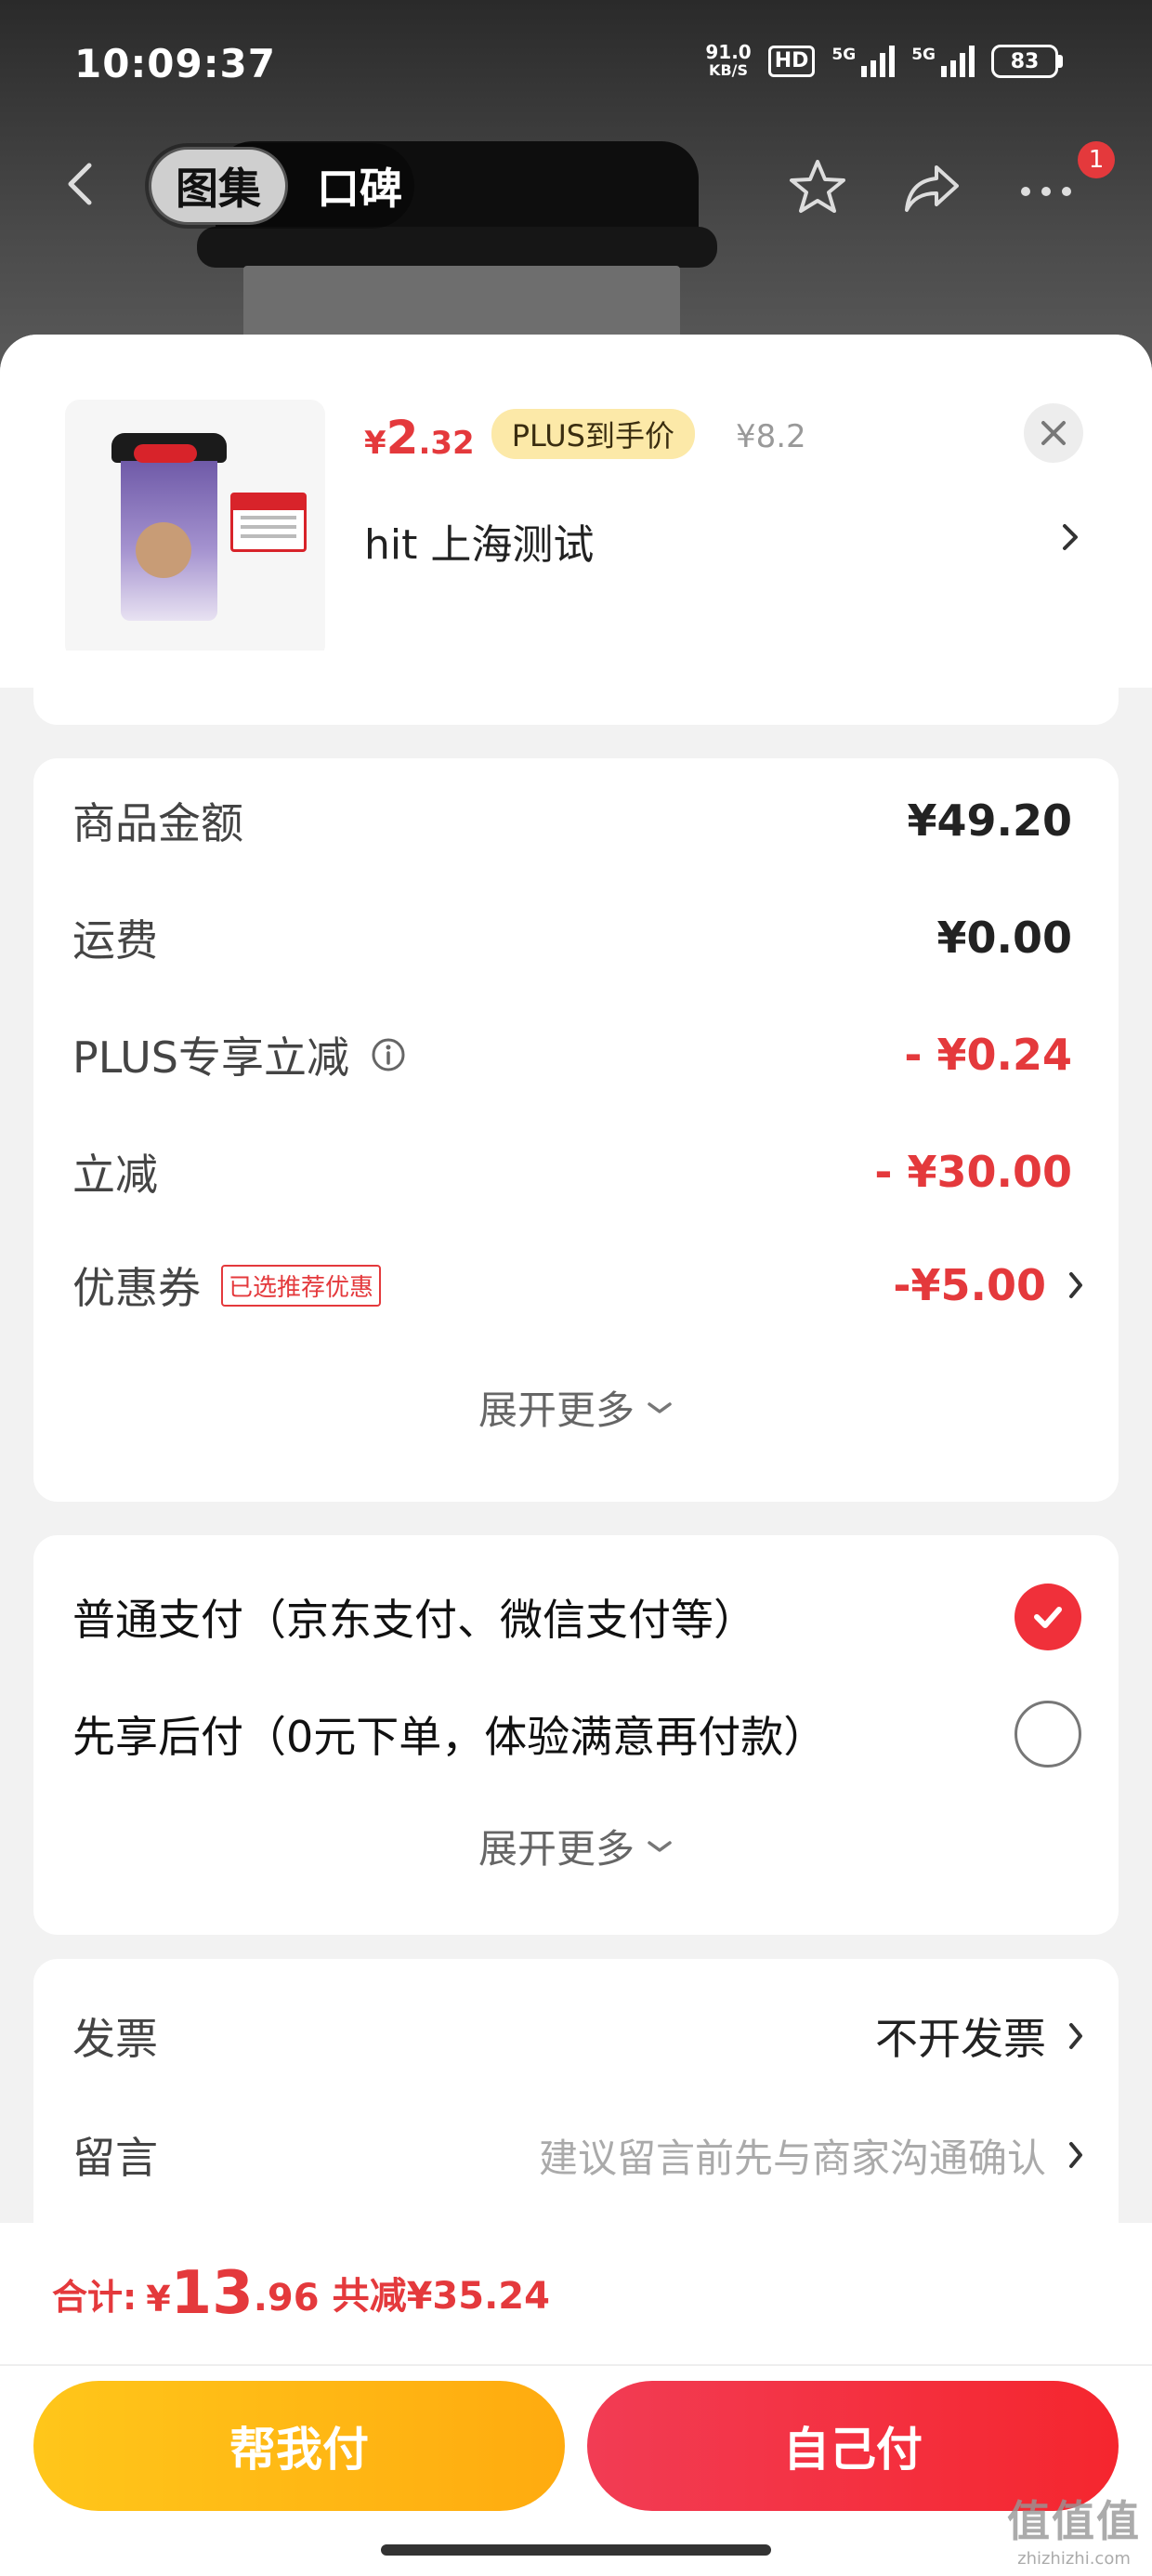 The image size is (1152, 2576). Describe the element at coordinates (791, 61) in the screenshot. I see `hd-icon: HD` at that location.